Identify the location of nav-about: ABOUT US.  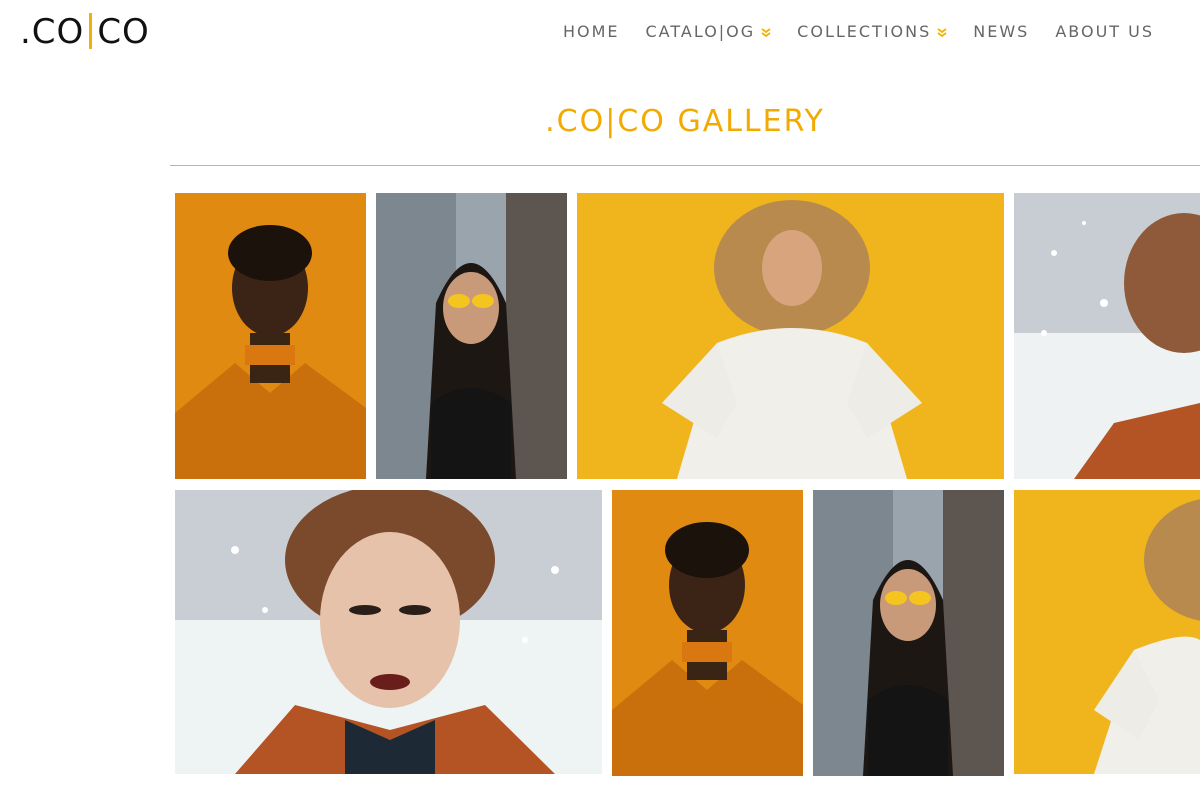
(1104, 31).